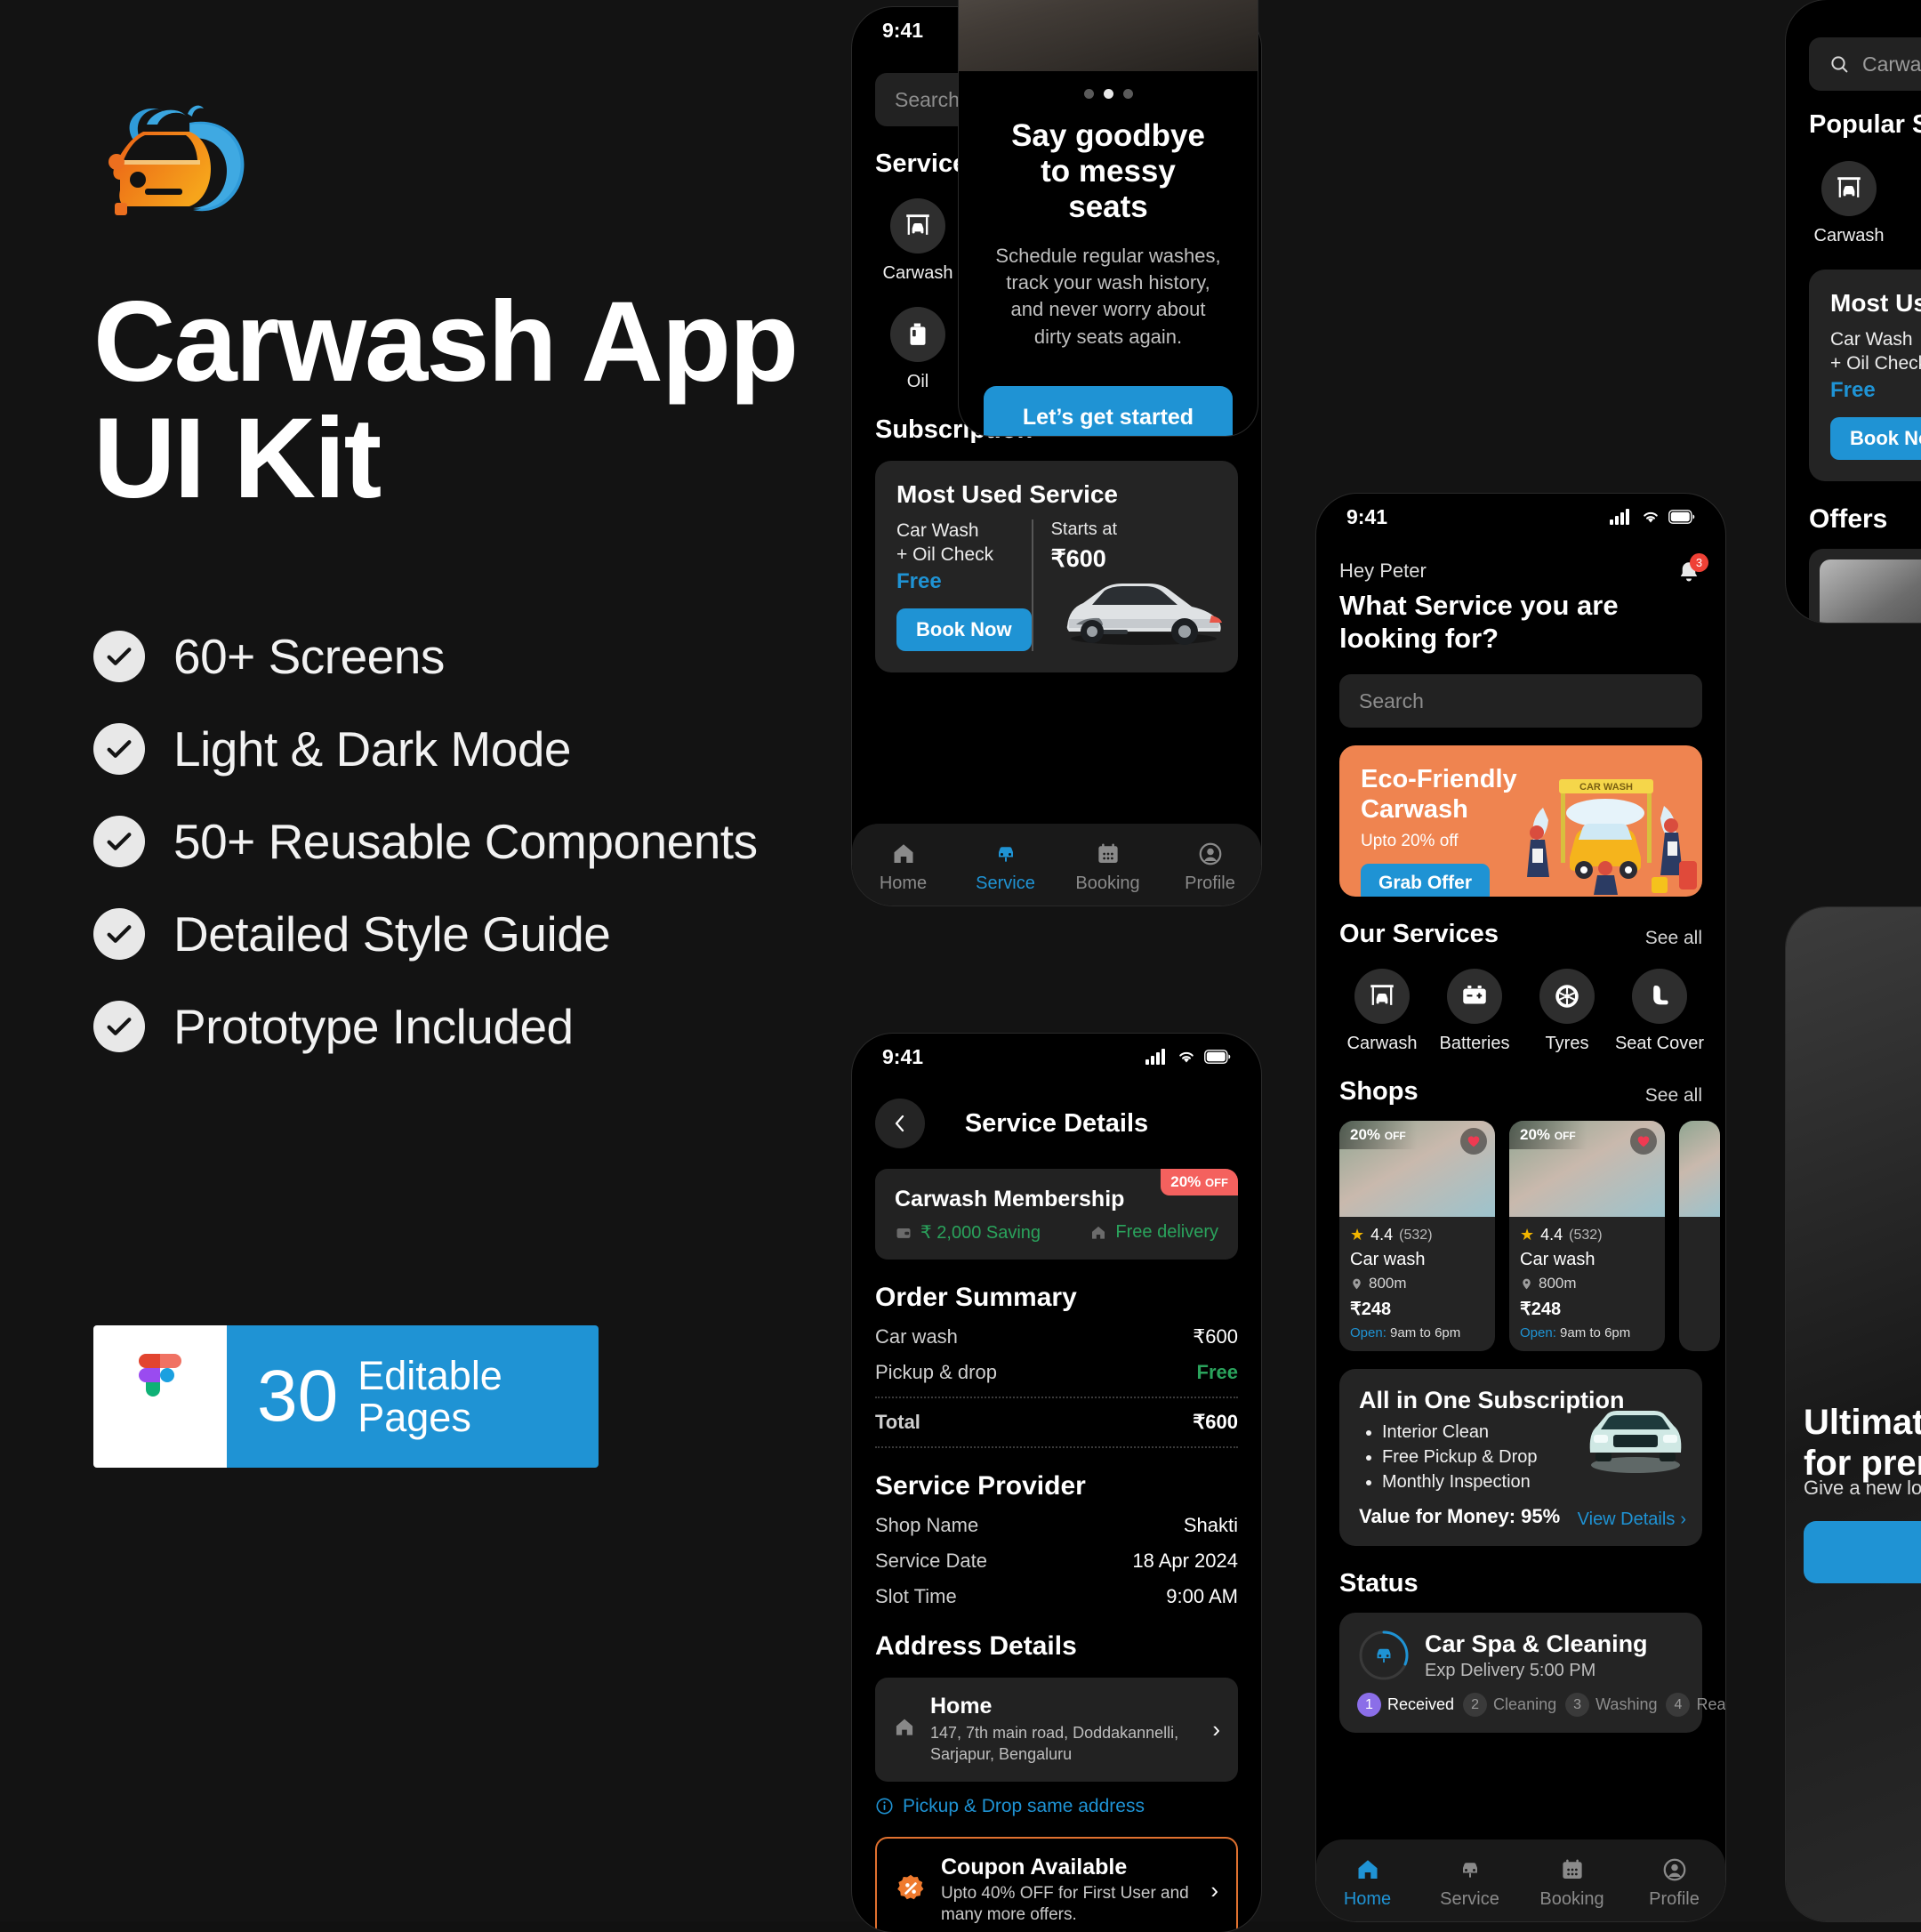  I want to click on service-item-oil: Oil, so click(918, 349).